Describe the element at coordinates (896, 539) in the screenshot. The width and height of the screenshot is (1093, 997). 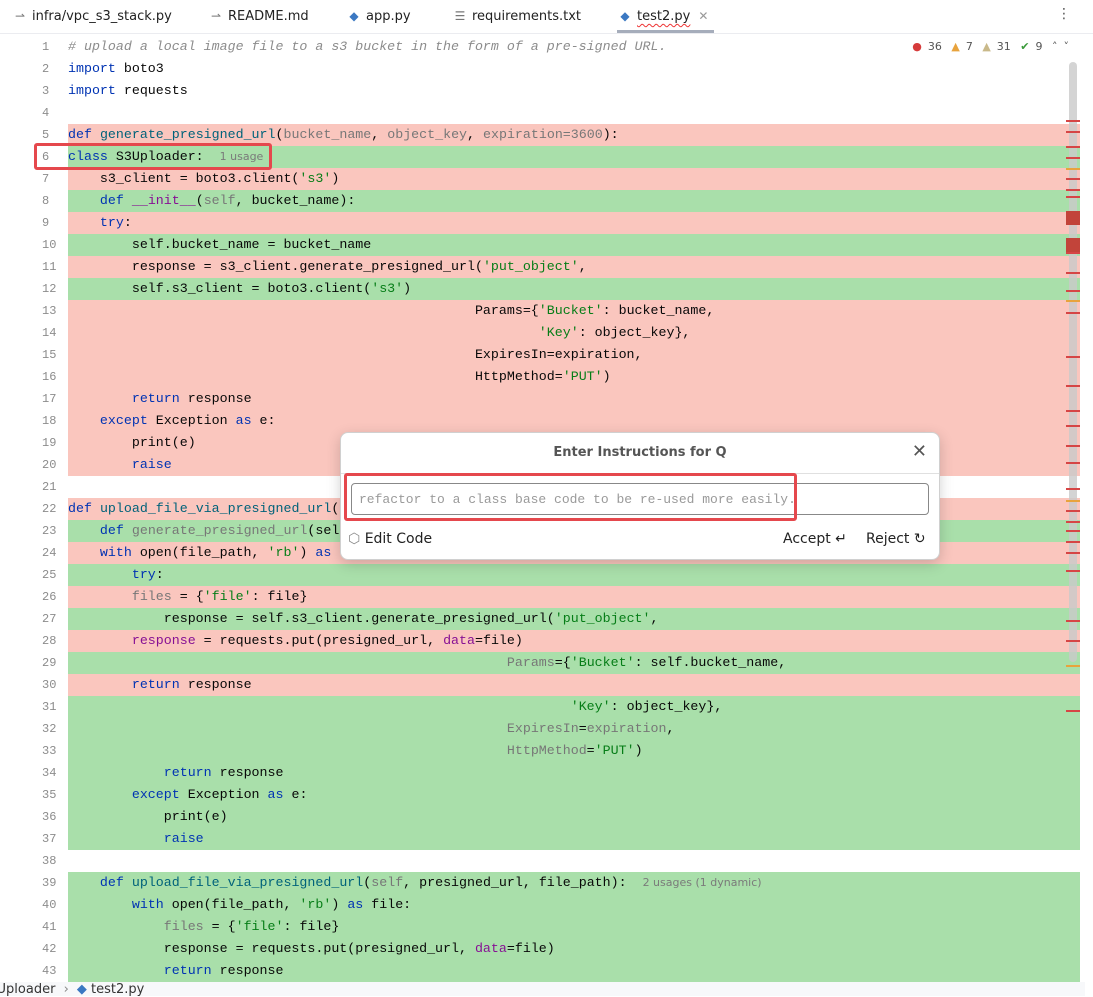
I see `reject-button: Reject ↻` at that location.